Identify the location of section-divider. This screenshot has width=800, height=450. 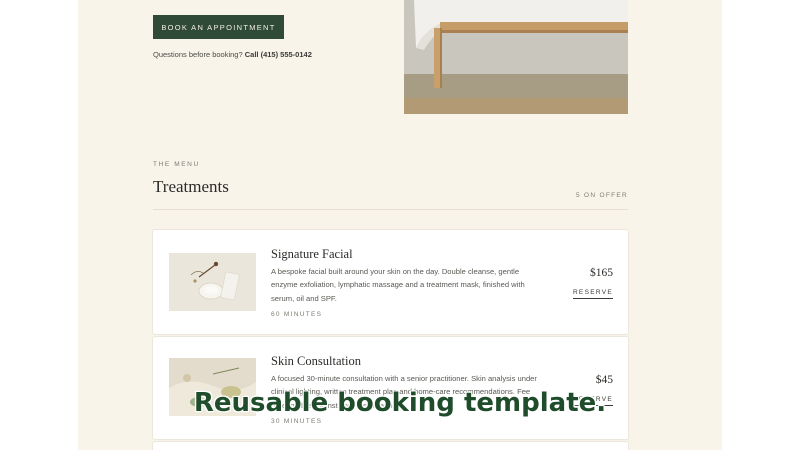
(390, 209).